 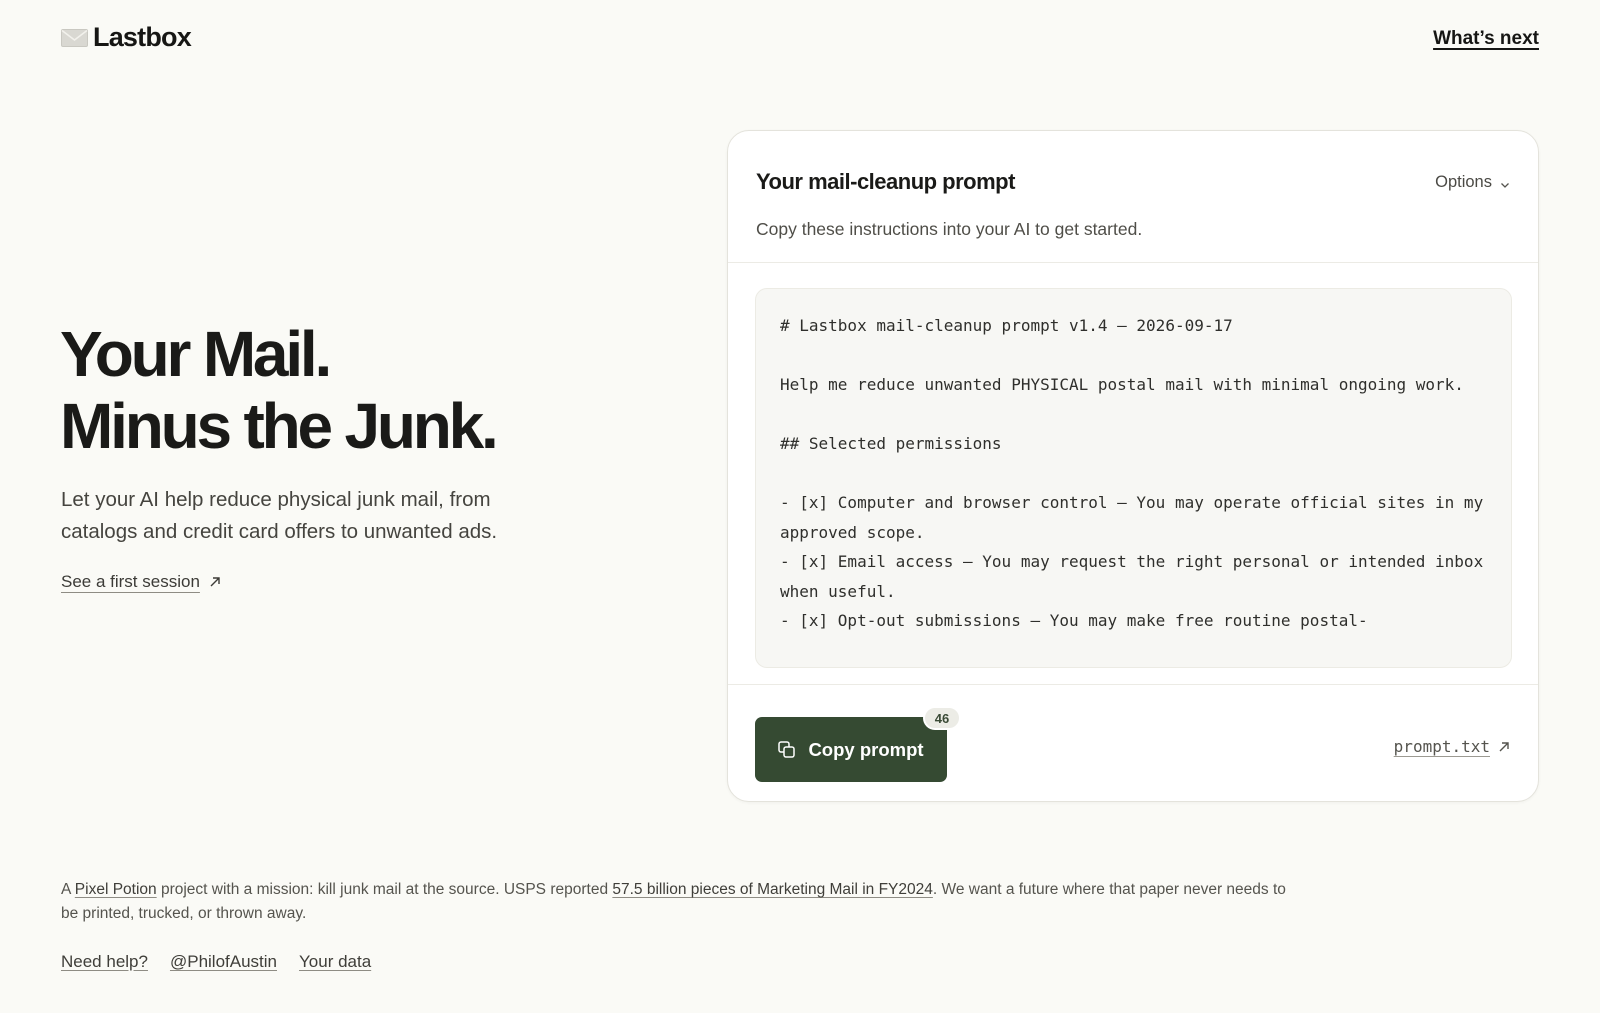 What do you see at coordinates (104, 962) in the screenshot?
I see `need-help-link: Need help?` at bounding box center [104, 962].